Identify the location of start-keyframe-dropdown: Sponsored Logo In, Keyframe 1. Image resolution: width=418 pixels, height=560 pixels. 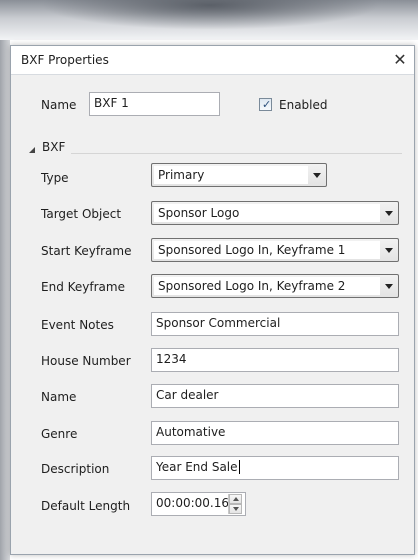
(275, 250).